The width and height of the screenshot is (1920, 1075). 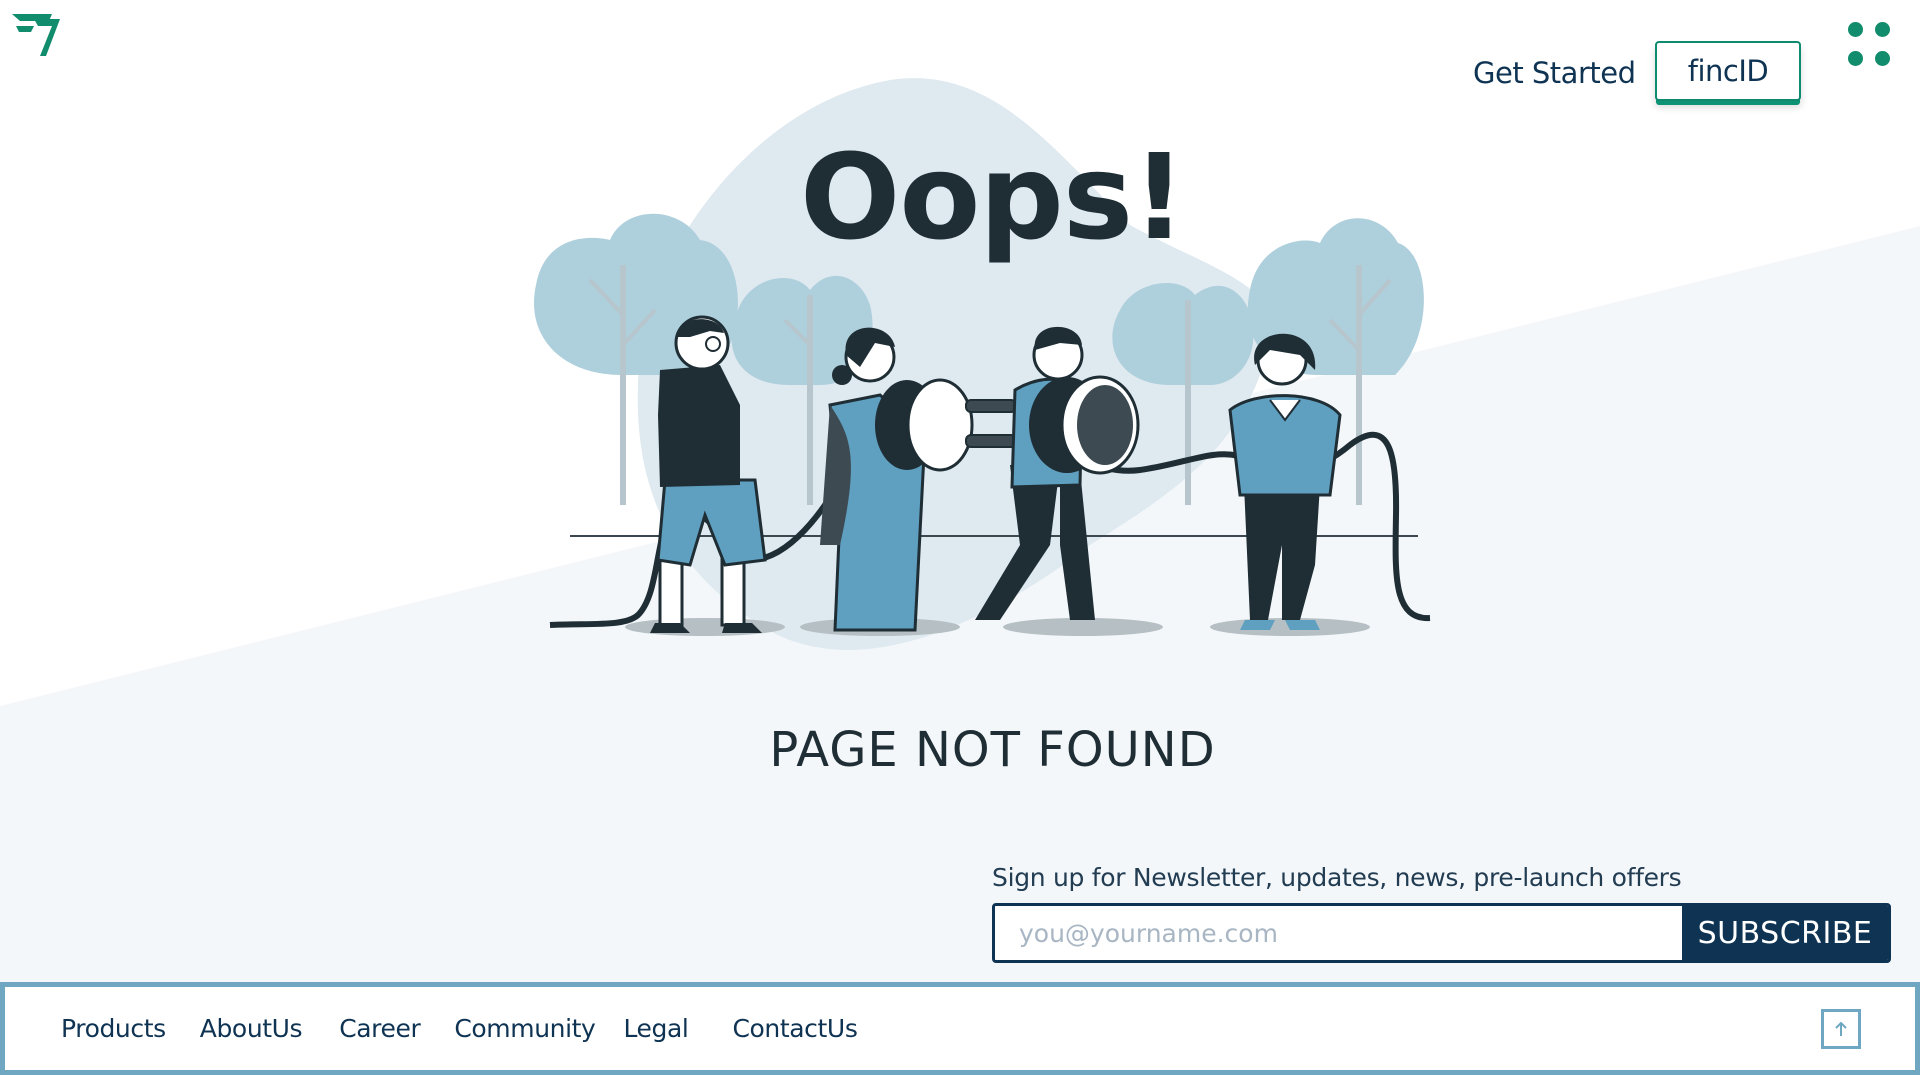 What do you see at coordinates (524, 1028) in the screenshot?
I see `footer-link-community: Community` at bounding box center [524, 1028].